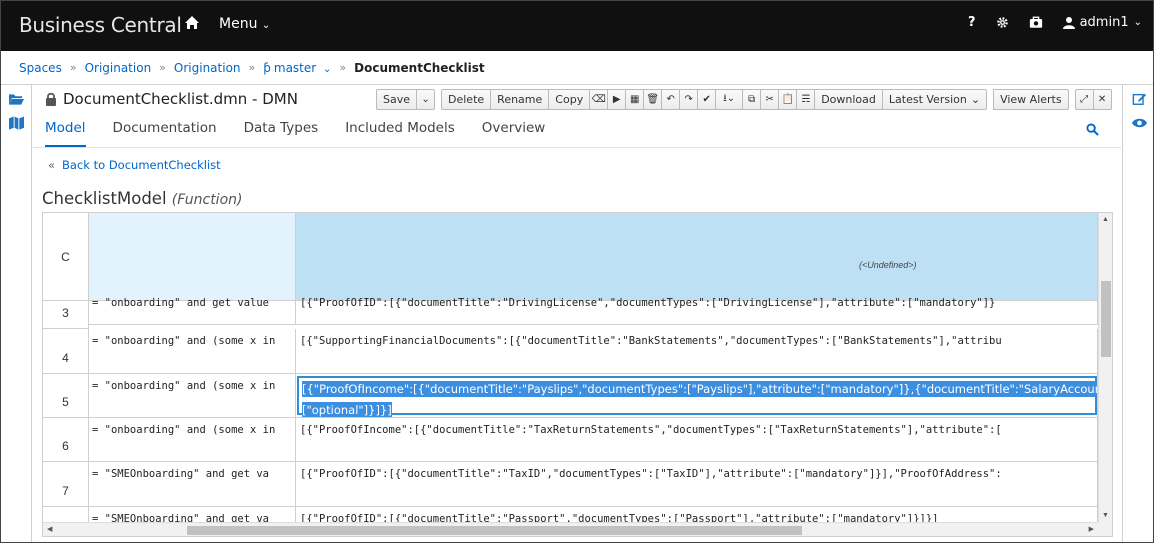 Image resolution: width=1154 pixels, height=543 pixels. I want to click on user-menu: admin1 ⌄, so click(1102, 22).